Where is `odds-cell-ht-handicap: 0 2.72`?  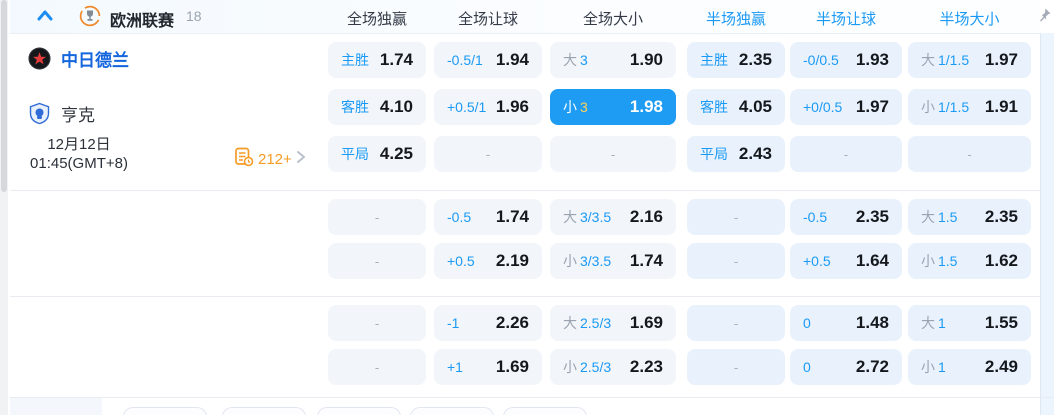 odds-cell-ht-handicap: 0 2.72 is located at coordinates (846, 367).